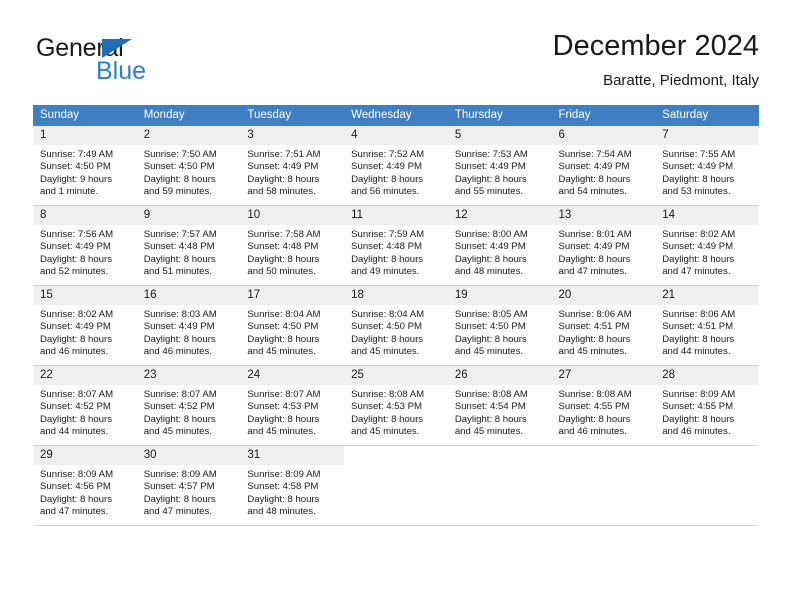 Image resolution: width=792 pixels, height=612 pixels. What do you see at coordinates (500, 449) in the screenshot?
I see `day-number` at bounding box center [500, 449].